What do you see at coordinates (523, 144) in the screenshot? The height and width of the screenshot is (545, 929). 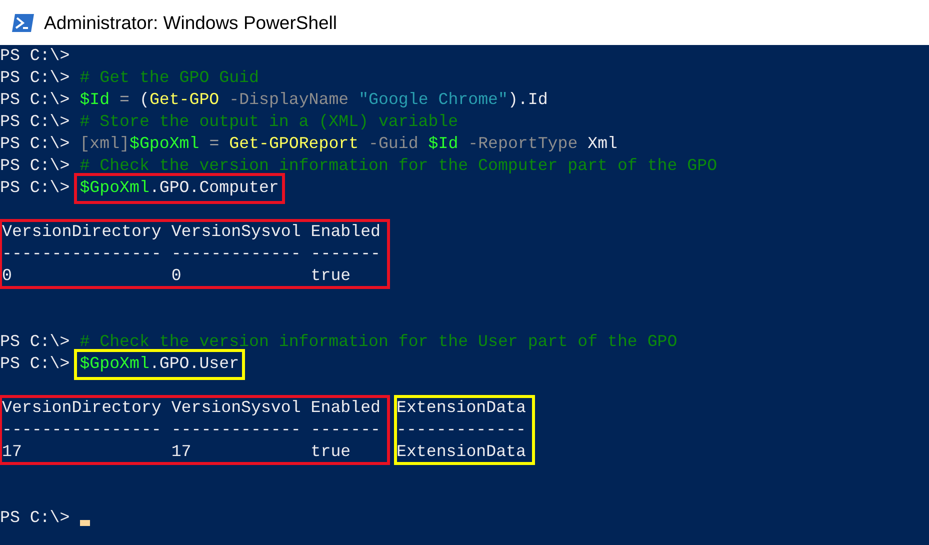 I see `parameter-text: -ReportType` at bounding box center [523, 144].